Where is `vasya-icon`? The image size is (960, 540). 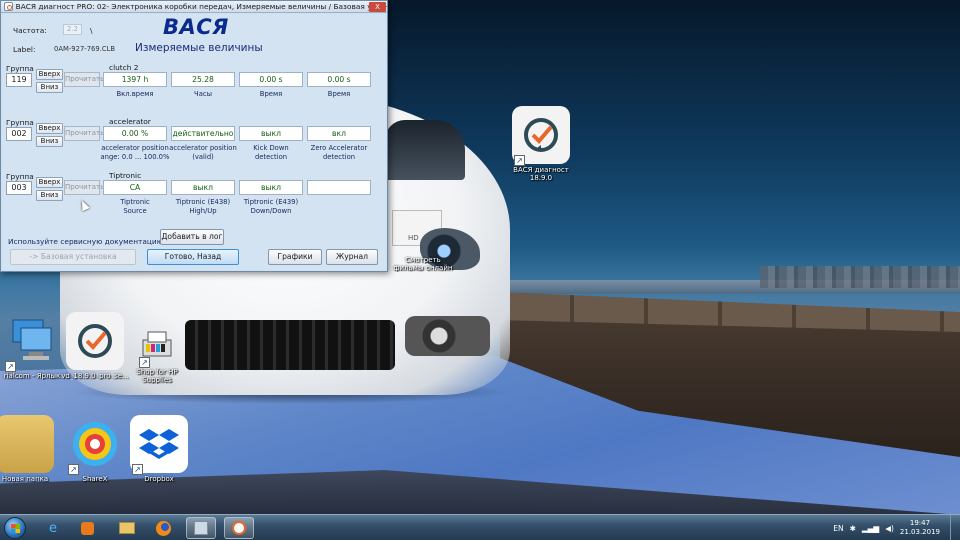 vasya-icon is located at coordinates (95, 341).